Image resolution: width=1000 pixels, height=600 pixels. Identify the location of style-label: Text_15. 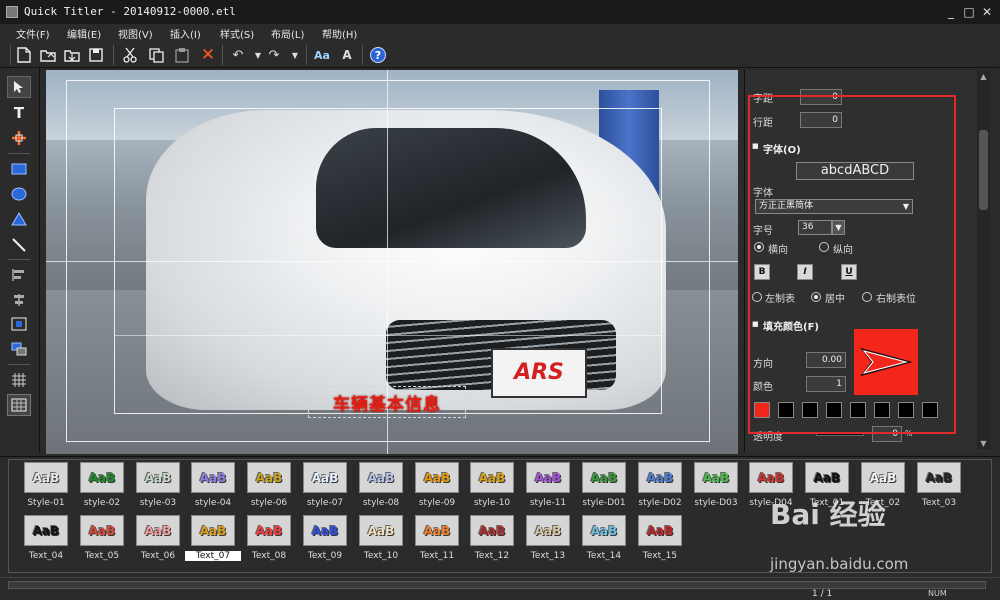
(660, 556).